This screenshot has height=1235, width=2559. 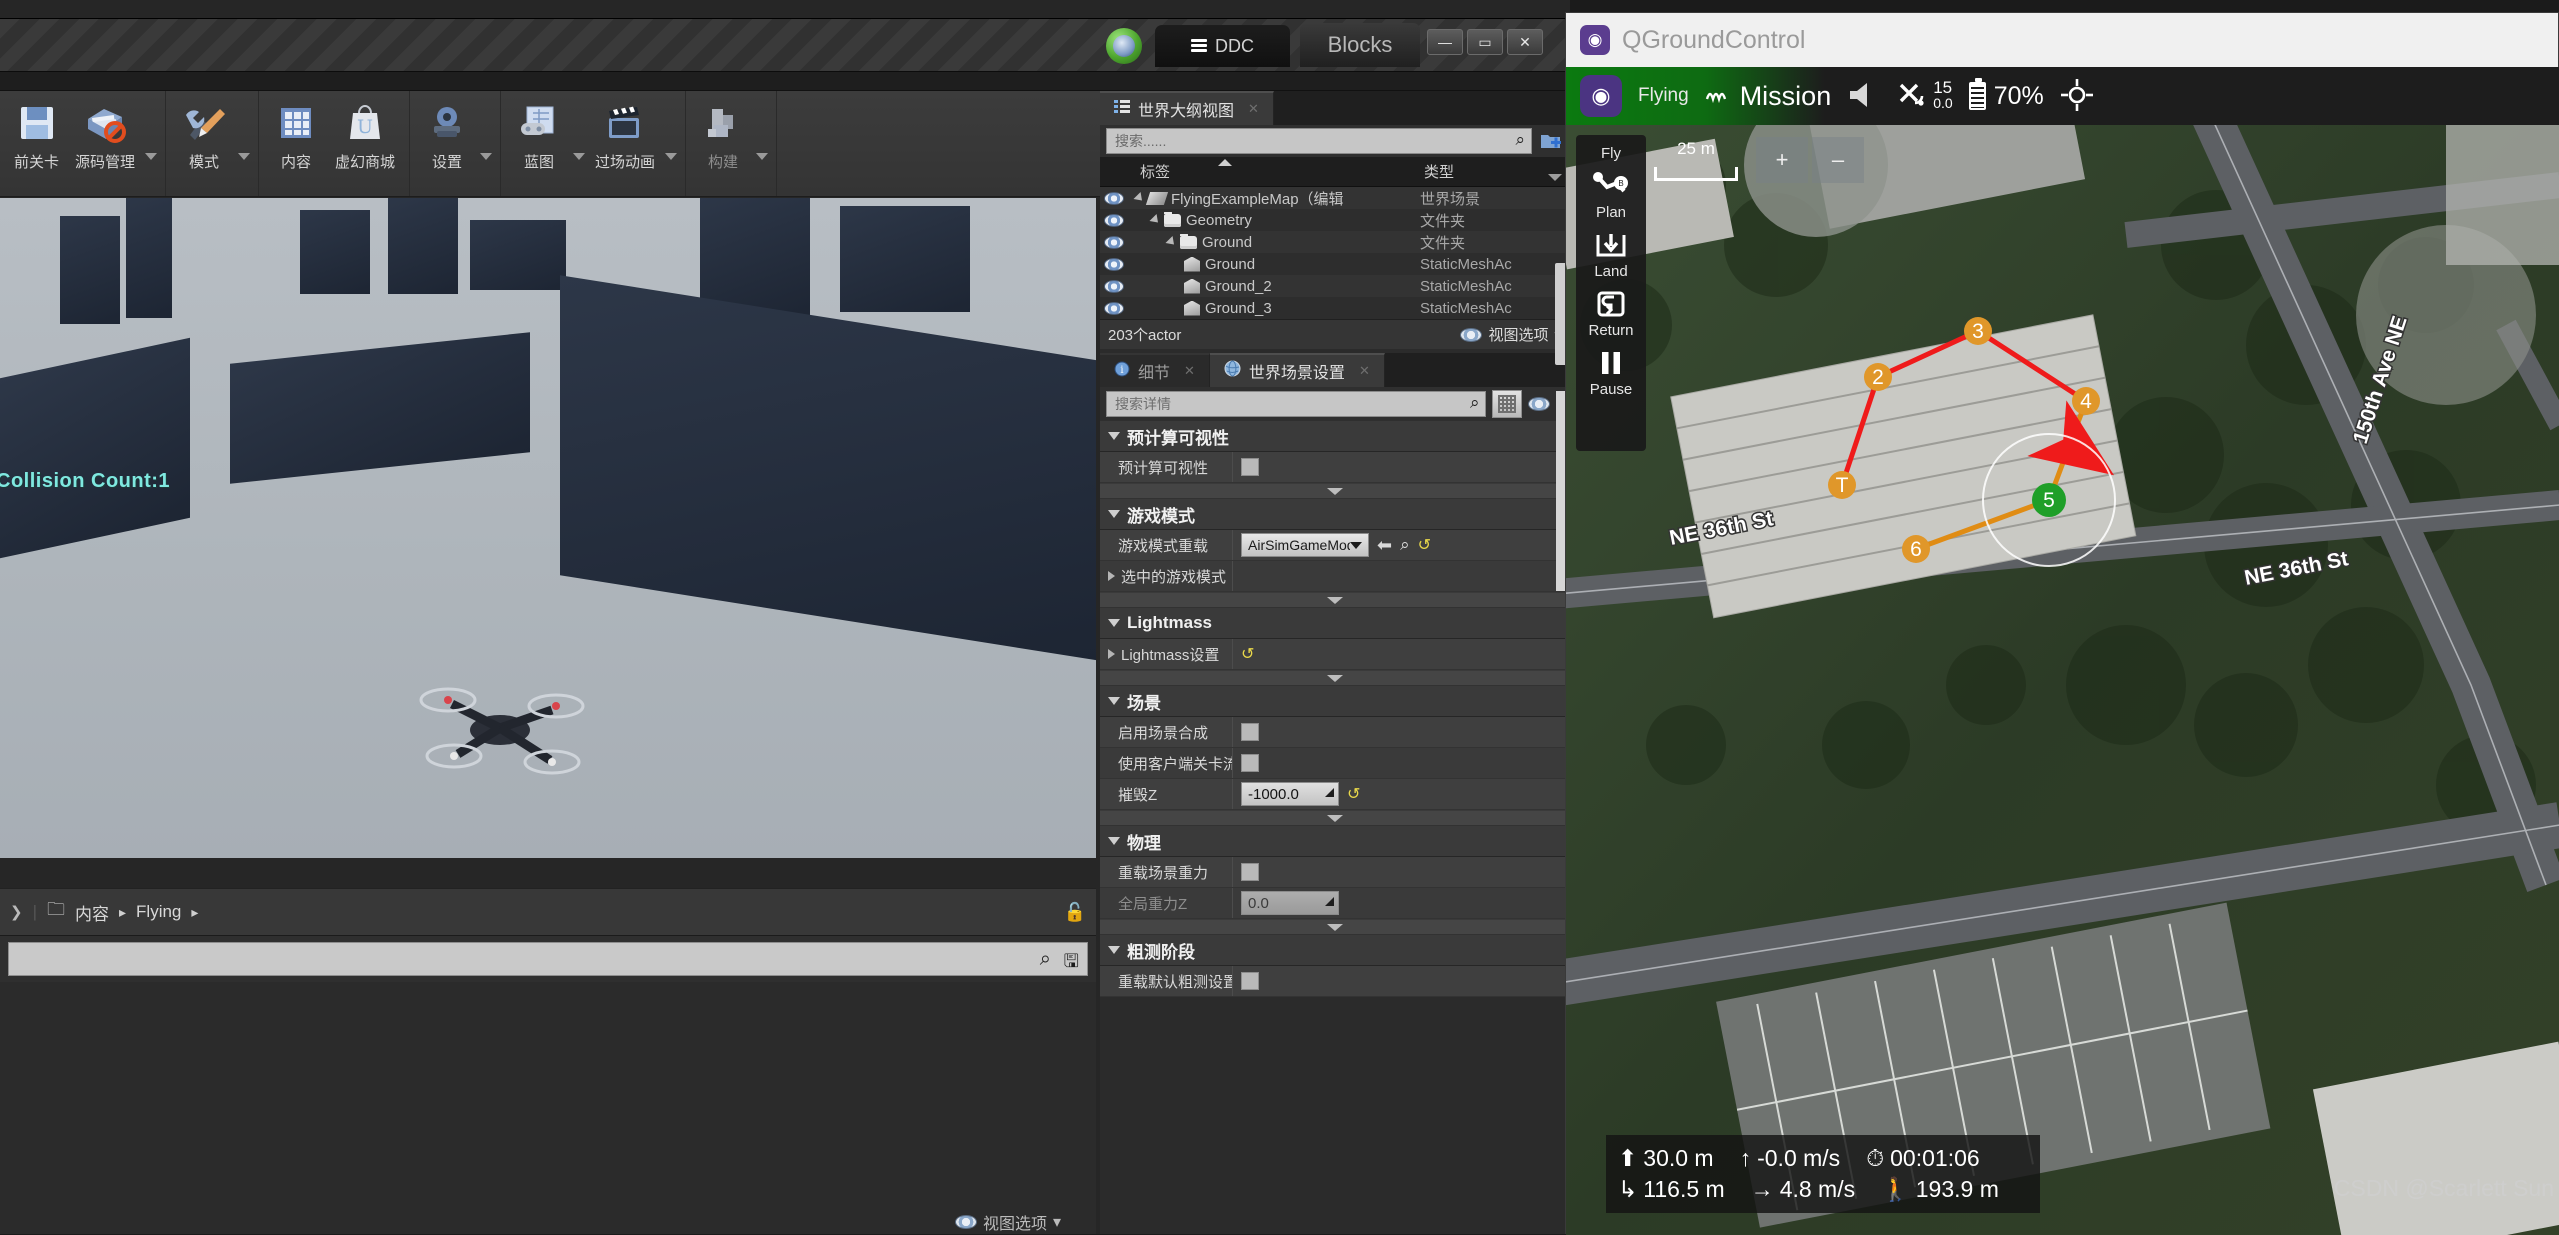 I want to click on toolbar-item-modes: 模式, so click(x=204, y=131).